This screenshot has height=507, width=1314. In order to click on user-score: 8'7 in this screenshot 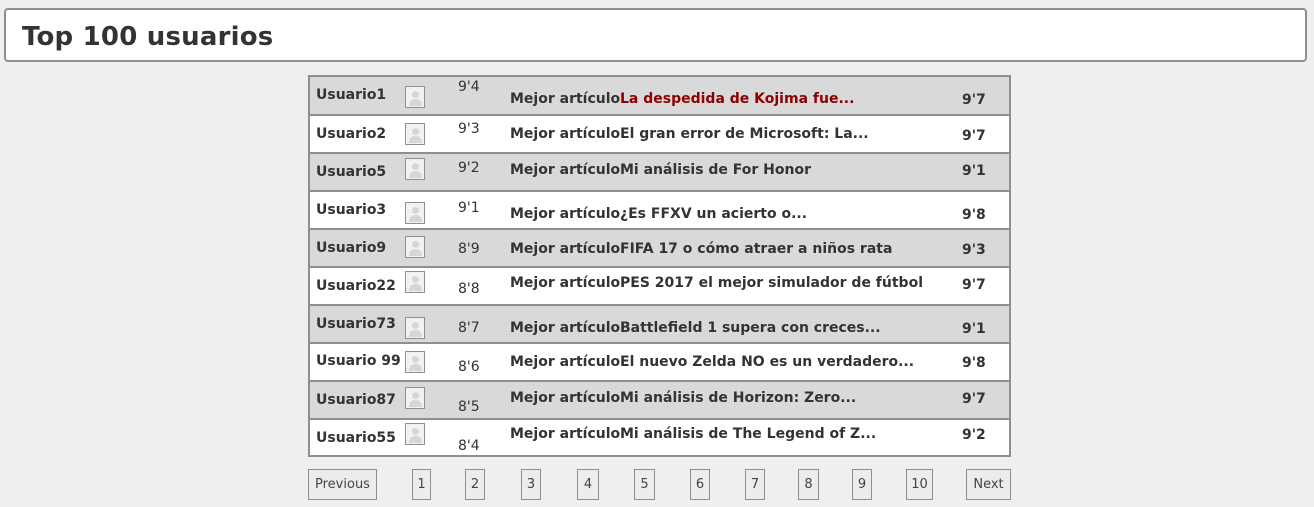, I will do `click(469, 328)`.